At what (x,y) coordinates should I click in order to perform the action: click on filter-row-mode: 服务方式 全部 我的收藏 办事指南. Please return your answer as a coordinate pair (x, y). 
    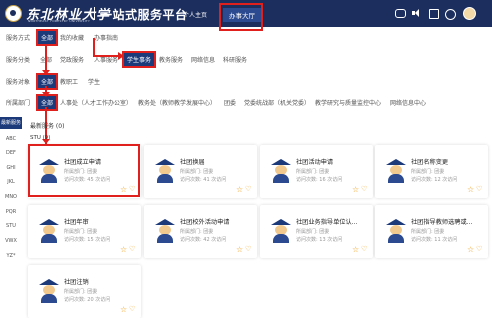
    Looking at the image, I should click on (246, 37).